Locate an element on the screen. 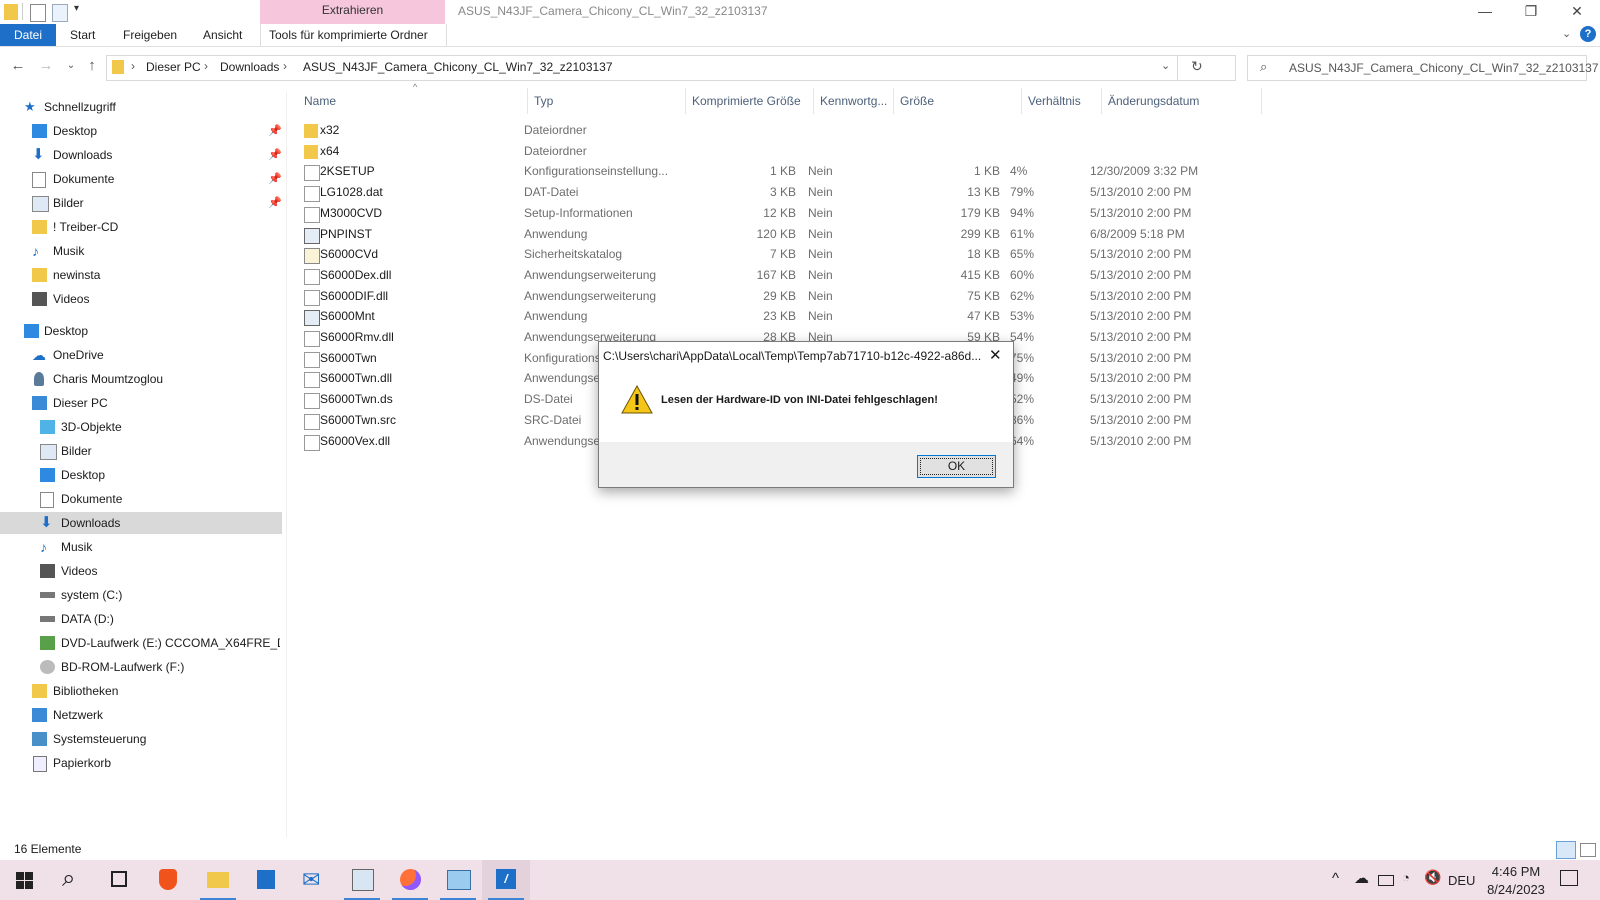 The image size is (1600, 900). onedrive-tray-icon: ☁ is located at coordinates (1361, 878).